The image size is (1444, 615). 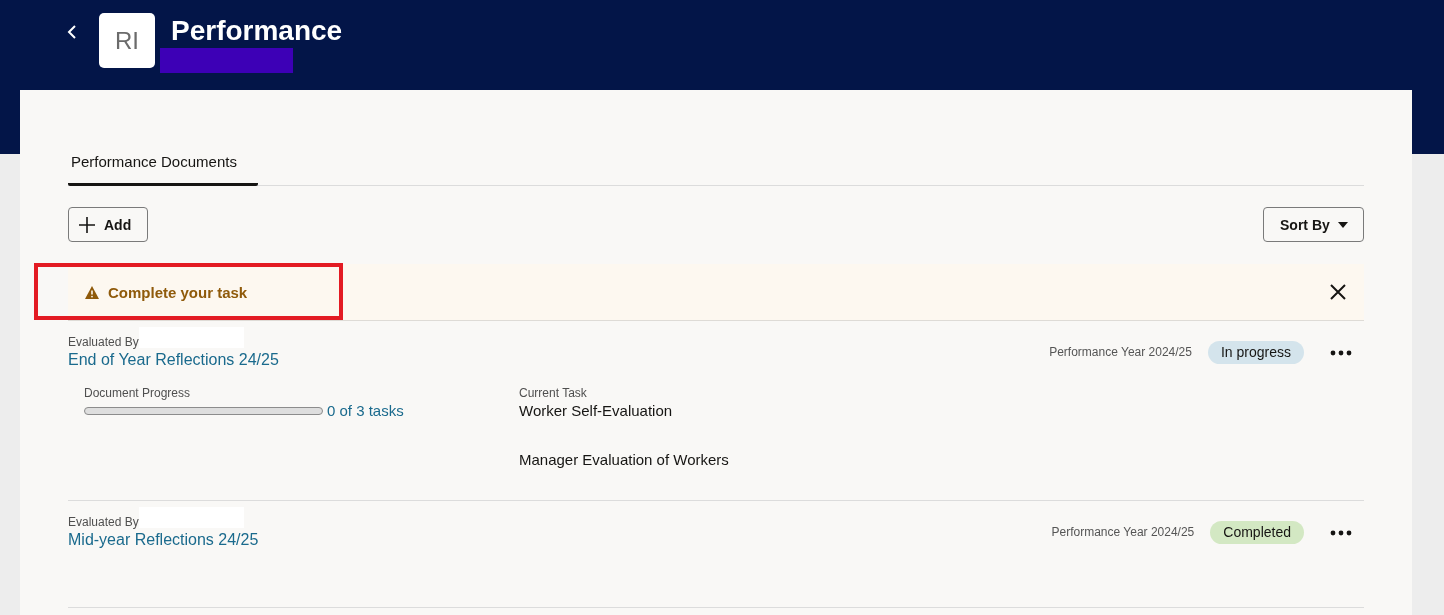 I want to click on sort-button: Sort By, so click(x=1313, y=224).